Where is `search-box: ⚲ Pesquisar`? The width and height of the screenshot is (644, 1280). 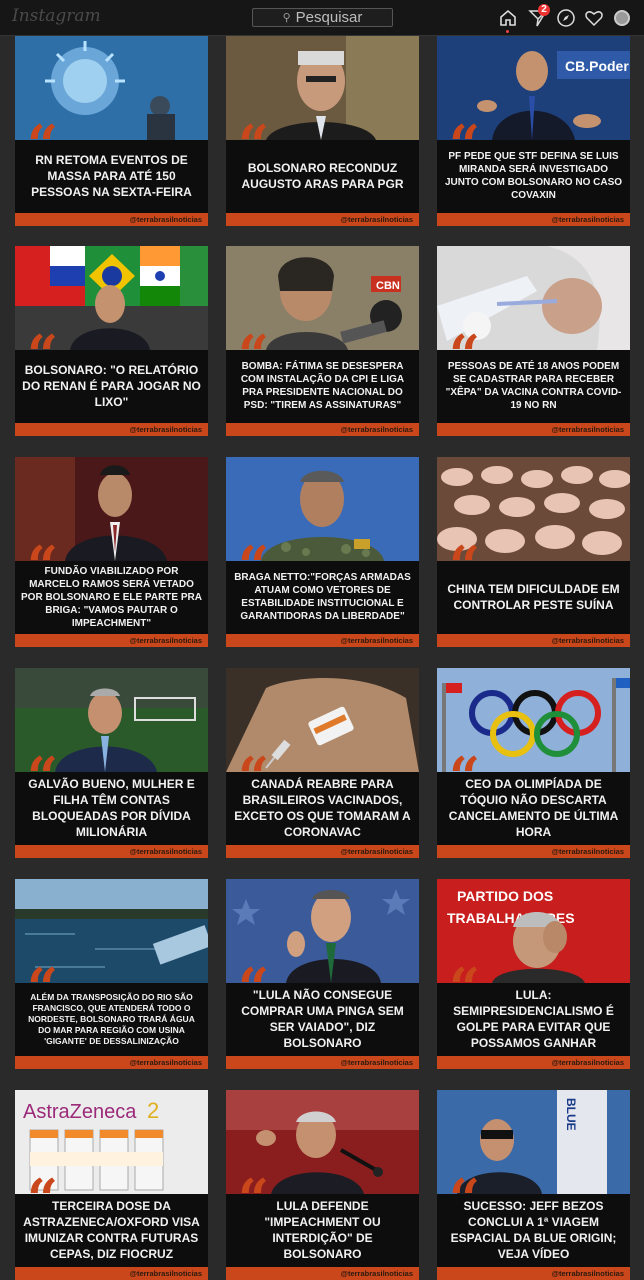
search-box: ⚲ Pesquisar is located at coordinates (322, 17).